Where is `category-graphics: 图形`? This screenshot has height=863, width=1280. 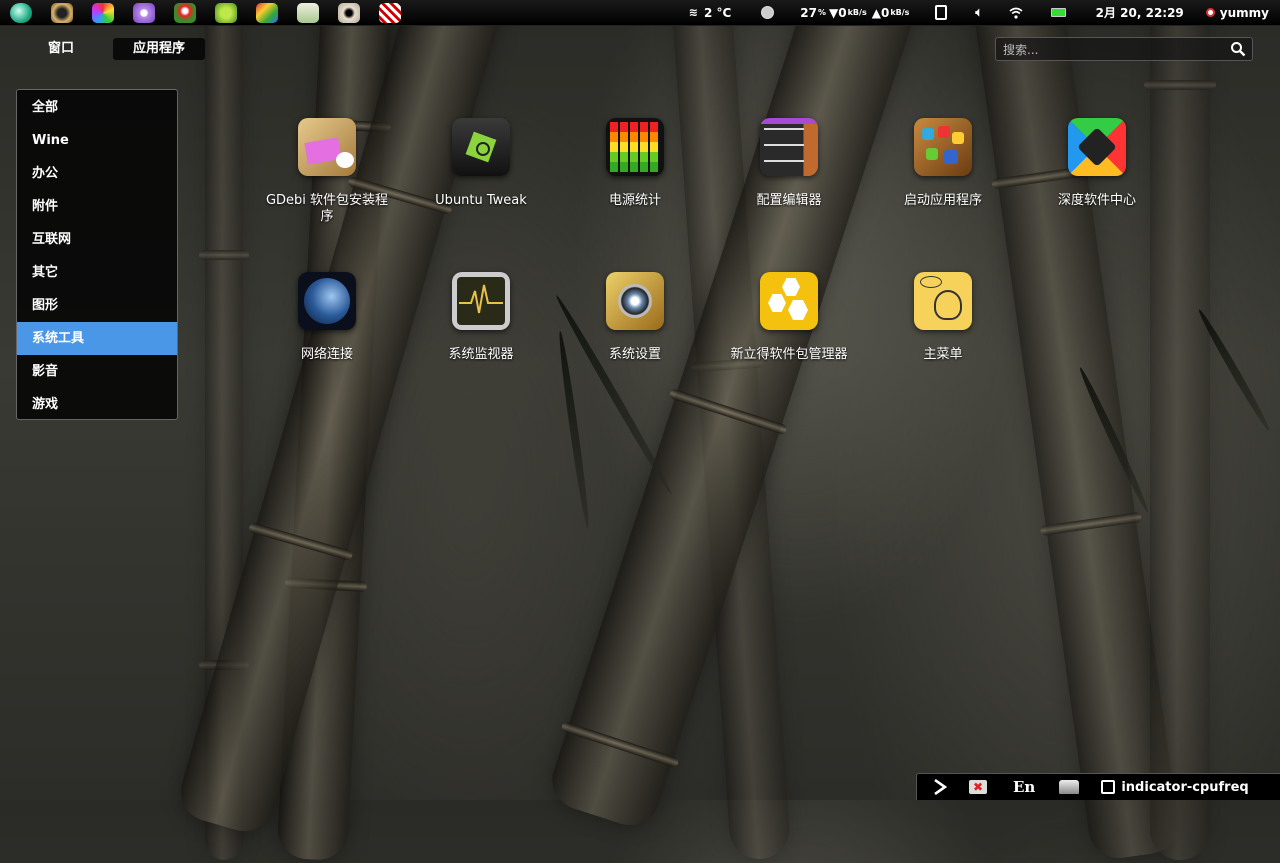
category-graphics: 图形 is located at coordinates (97, 305).